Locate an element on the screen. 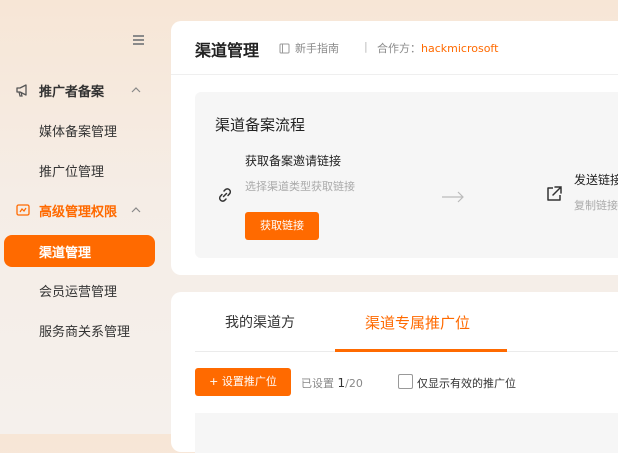 This screenshot has height=453, width=618. slot-count-total: /20 is located at coordinates (354, 383).